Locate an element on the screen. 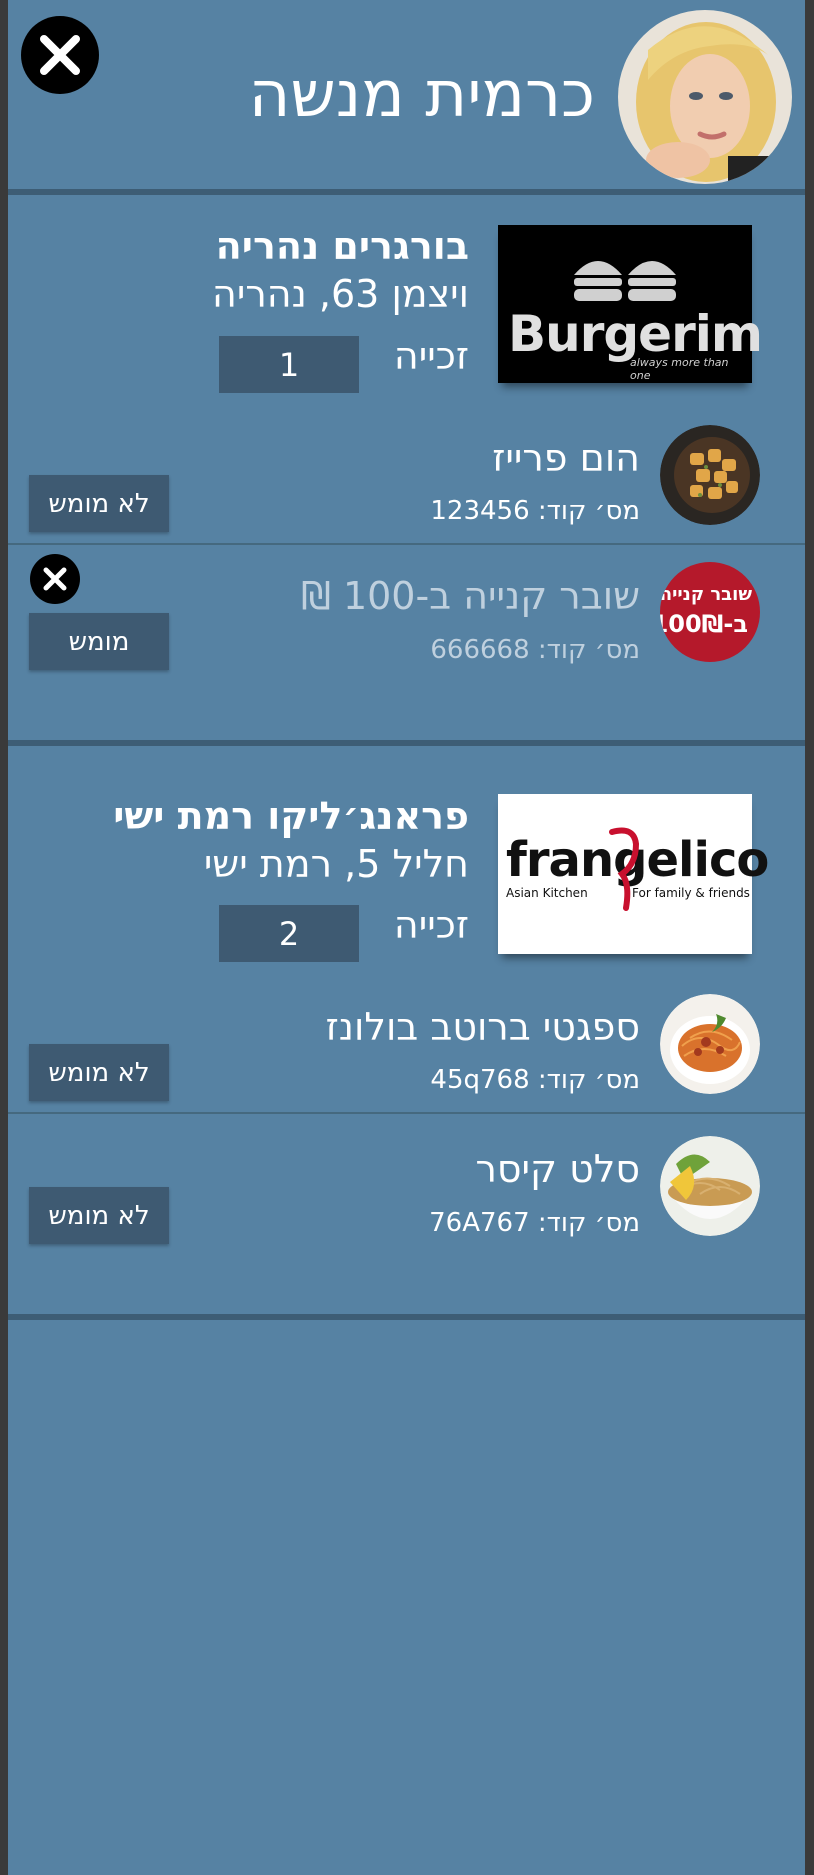 This screenshot has height=1875, width=814. burgerim-logo: Burgerim always more than one is located at coordinates (630, 304).